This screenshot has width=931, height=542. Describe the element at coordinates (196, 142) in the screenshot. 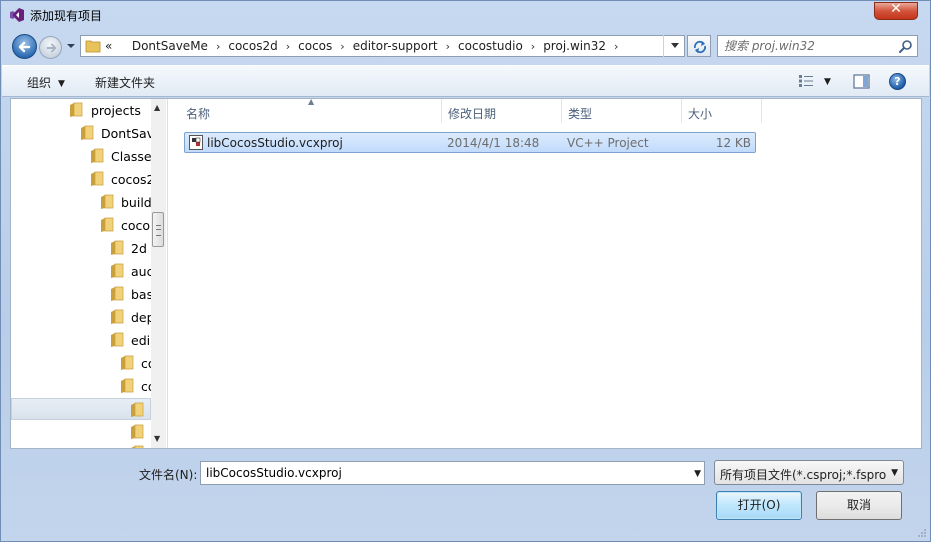

I see `vcxproj-file-icon` at that location.